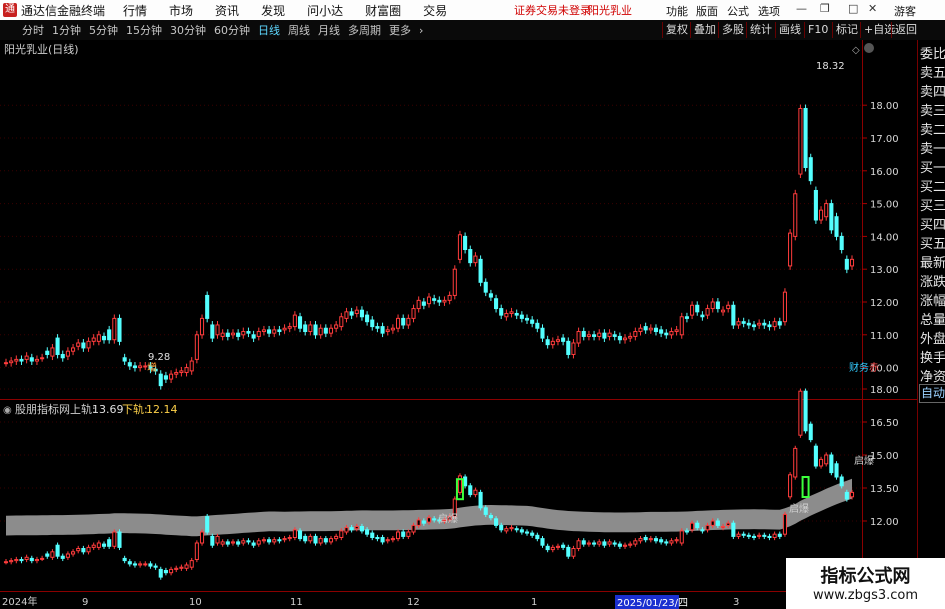 The height and width of the screenshot is (609, 945). I want to click on menu-options: 选项, so click(769, 11).